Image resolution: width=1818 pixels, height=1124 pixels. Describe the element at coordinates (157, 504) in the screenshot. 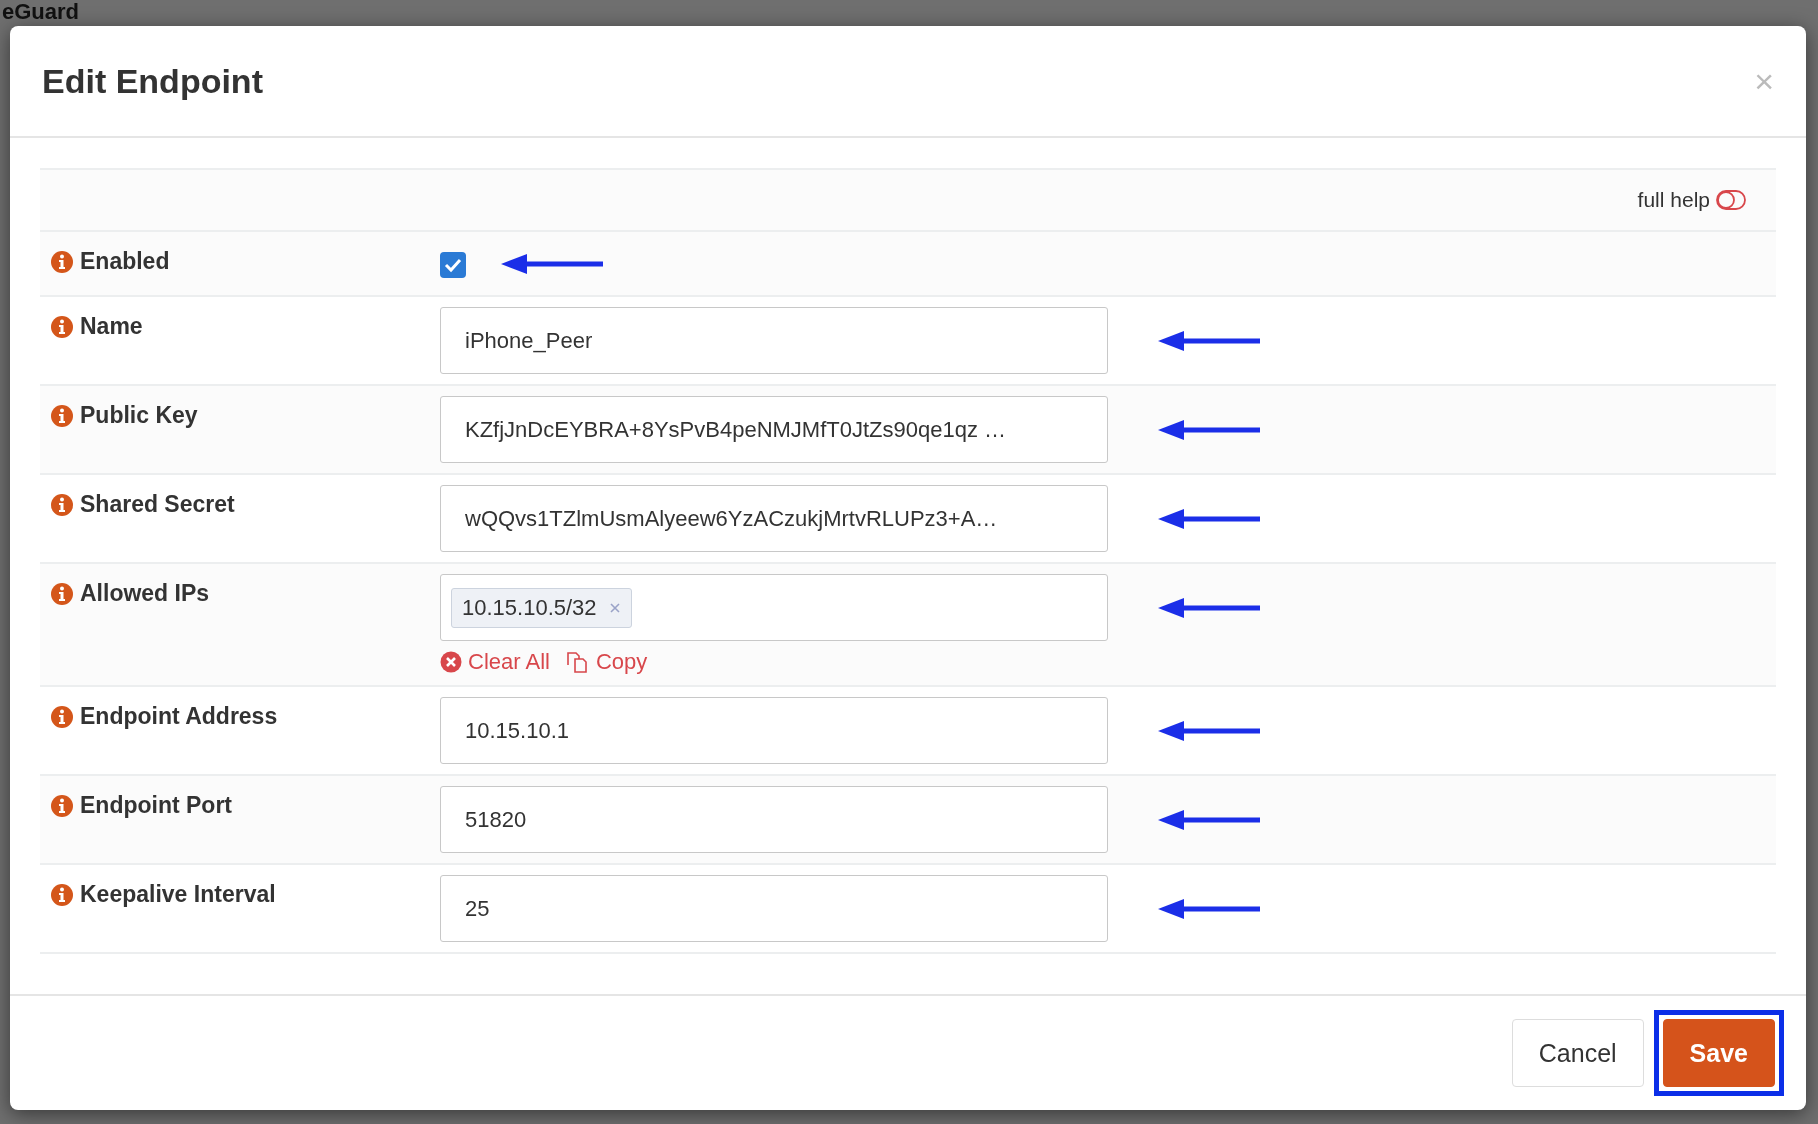

I see `field-label: Shared Secret` at that location.